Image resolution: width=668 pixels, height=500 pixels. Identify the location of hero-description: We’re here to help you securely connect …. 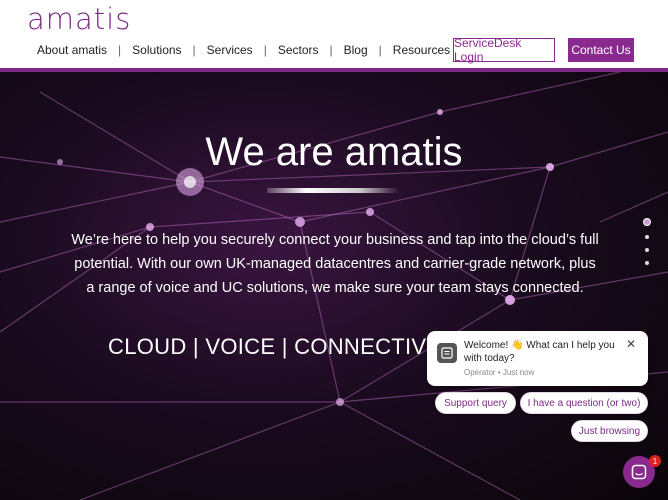
(335, 264).